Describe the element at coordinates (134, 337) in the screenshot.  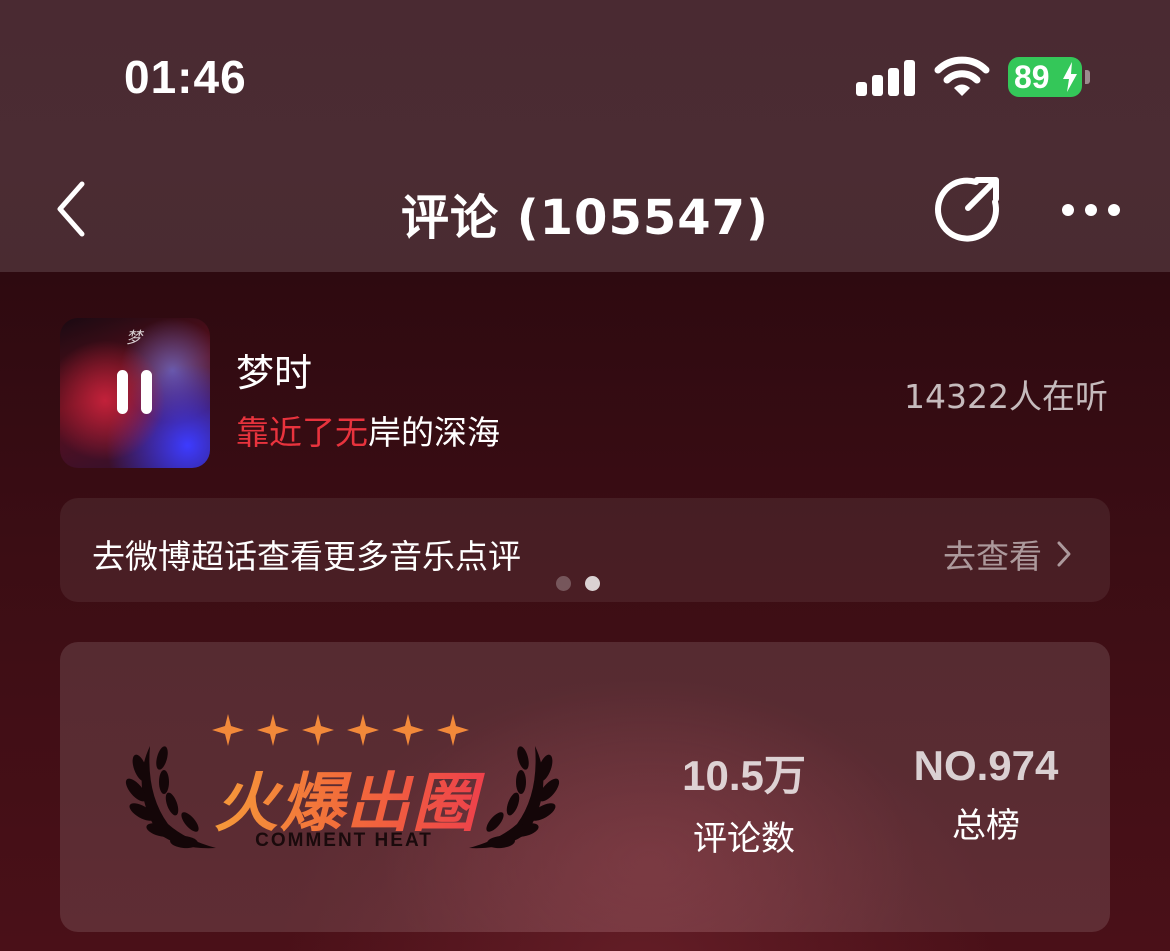
I see `cover-text: 梦` at that location.